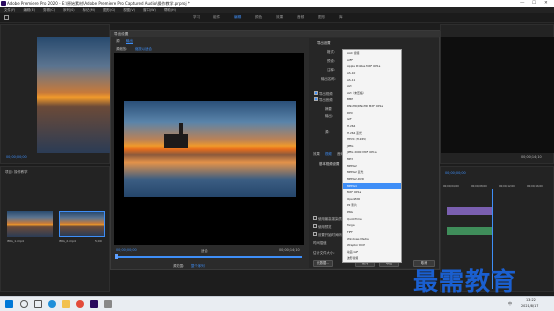  Describe the element at coordinates (497, 95) in the screenshot. I see `program-monitor-frame` at that location.